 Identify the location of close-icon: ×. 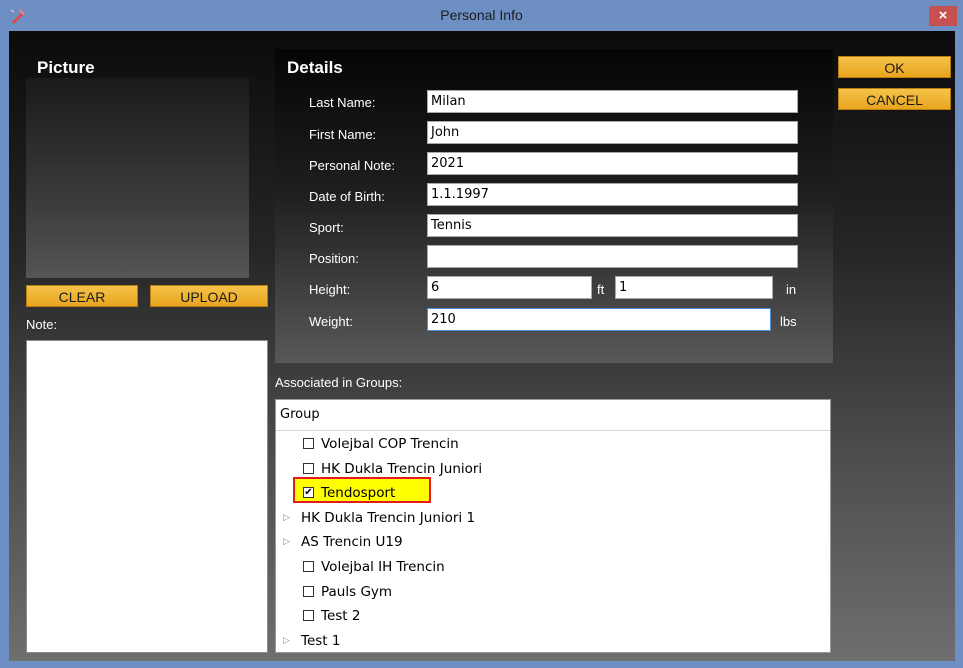
(943, 15).